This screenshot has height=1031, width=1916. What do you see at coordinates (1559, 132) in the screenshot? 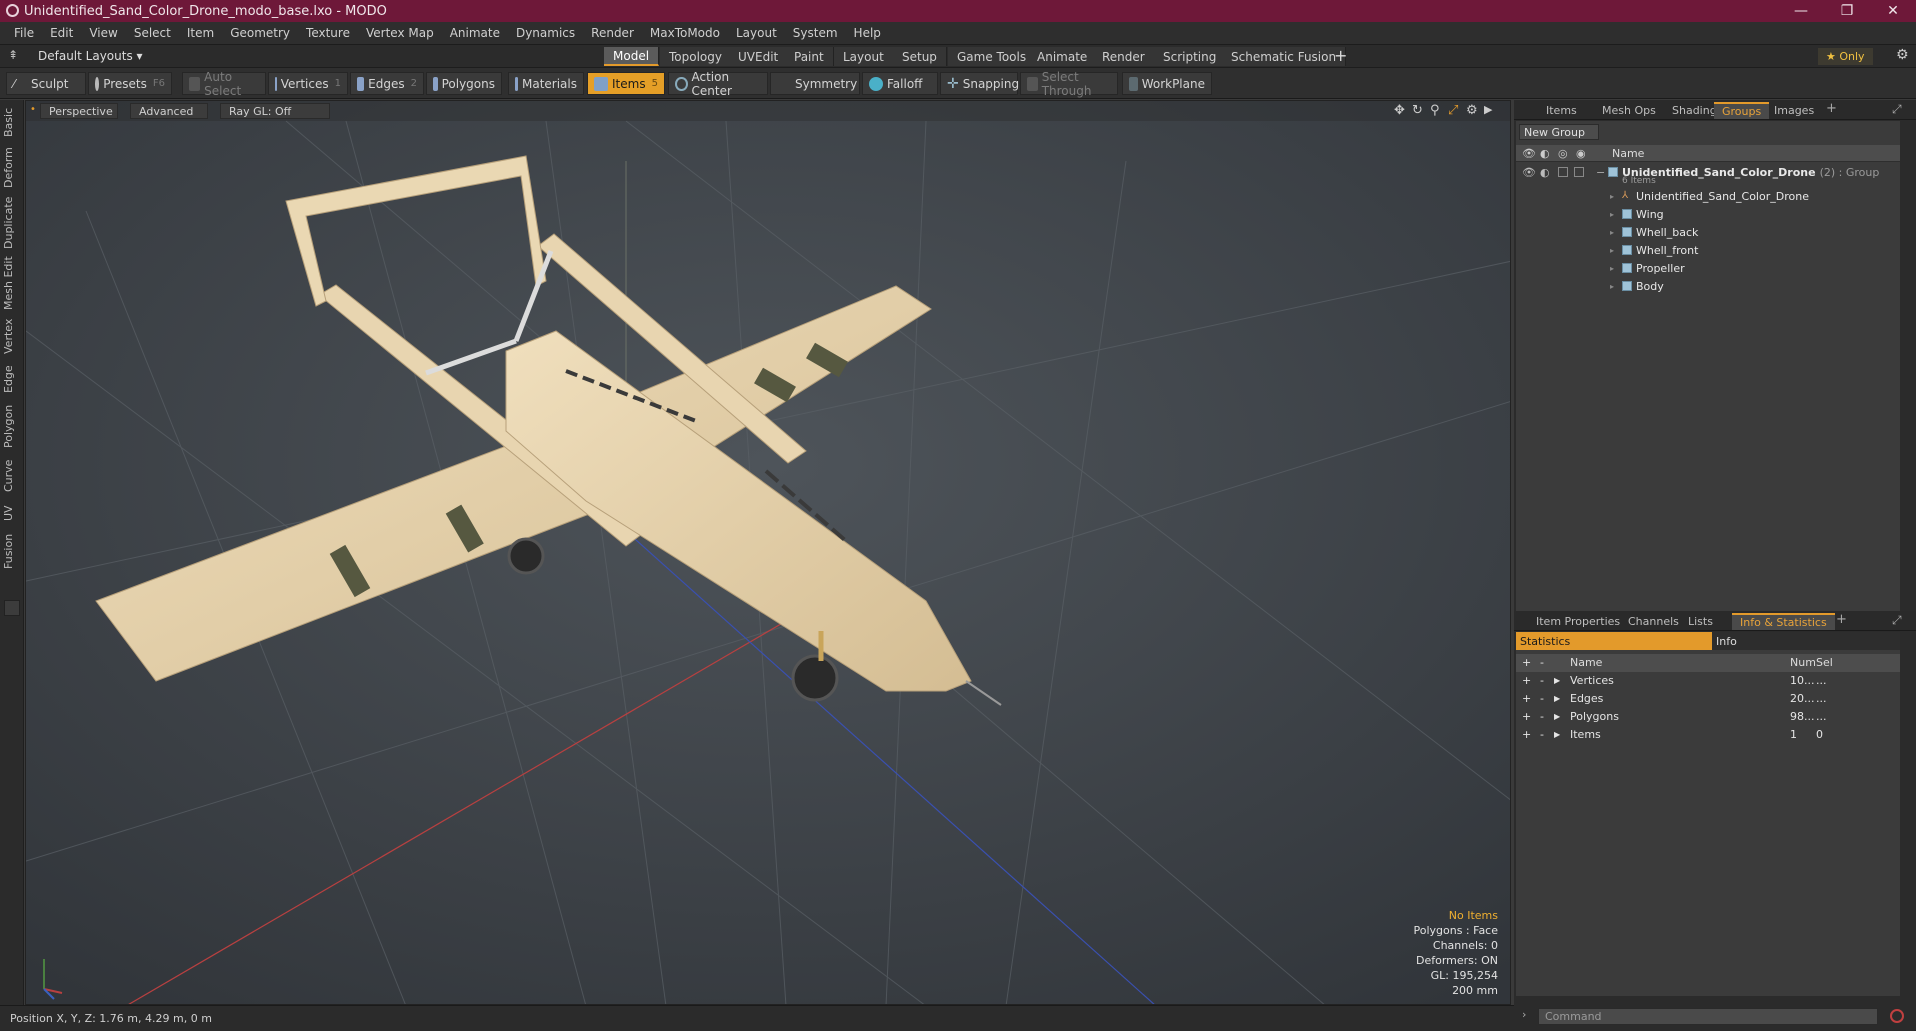
I see `new-group-button: New Group` at bounding box center [1559, 132].